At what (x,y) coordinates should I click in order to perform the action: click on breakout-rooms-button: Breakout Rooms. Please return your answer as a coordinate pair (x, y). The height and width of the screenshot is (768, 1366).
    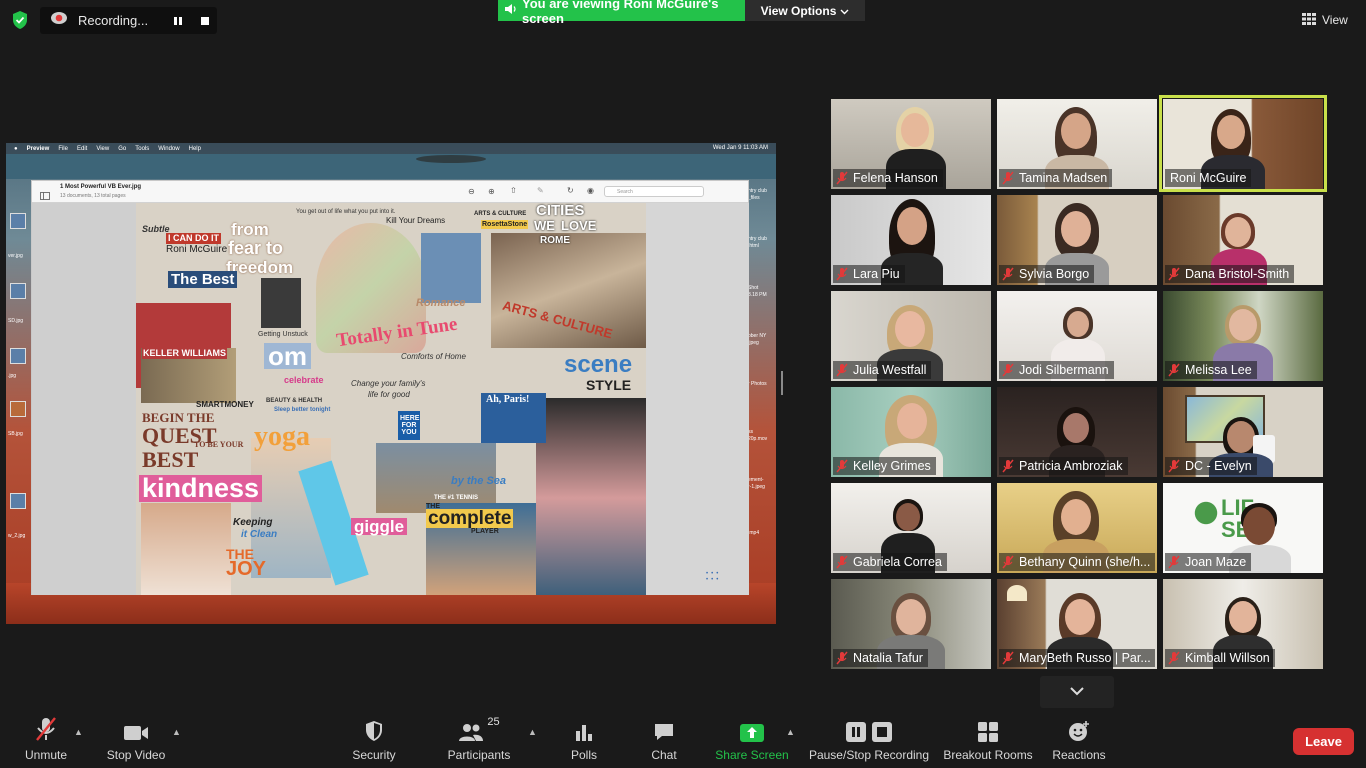
    Looking at the image, I should click on (988, 740).